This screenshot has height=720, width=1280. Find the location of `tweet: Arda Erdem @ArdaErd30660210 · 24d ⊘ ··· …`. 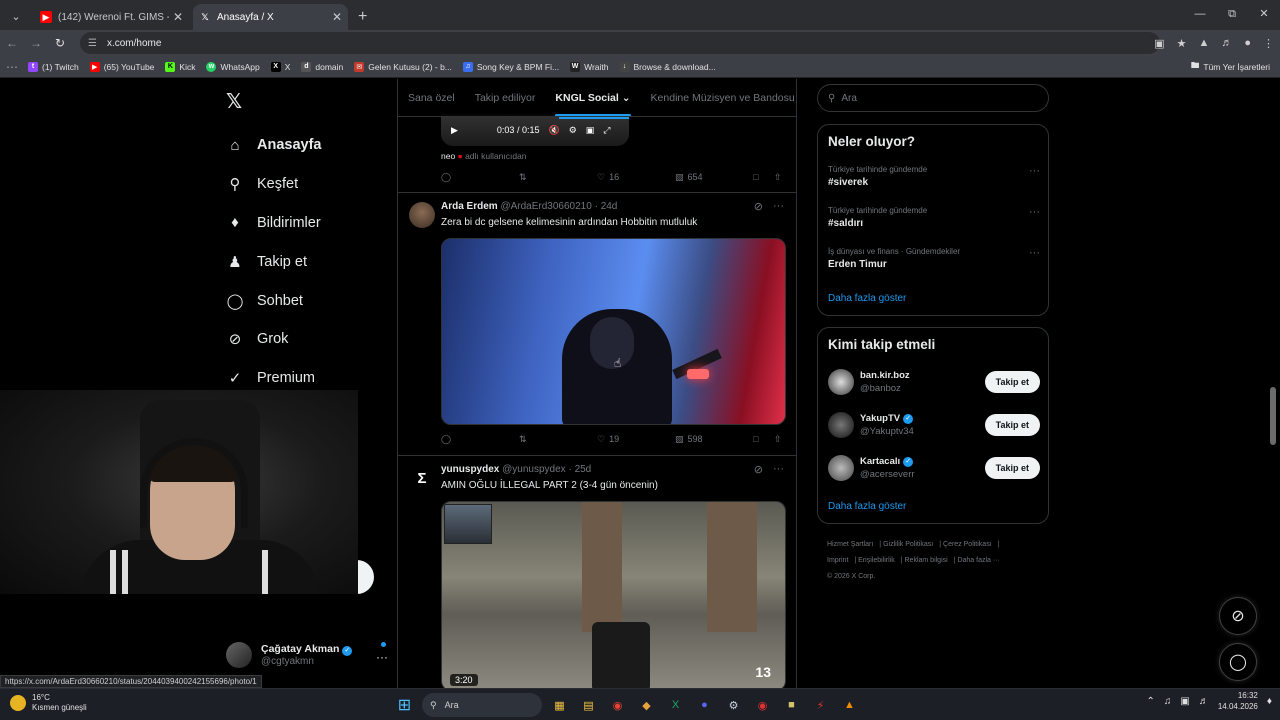

tweet: Arda Erdem @ArdaErd30660210 · 24d ⊘ ··· … is located at coordinates (597, 324).